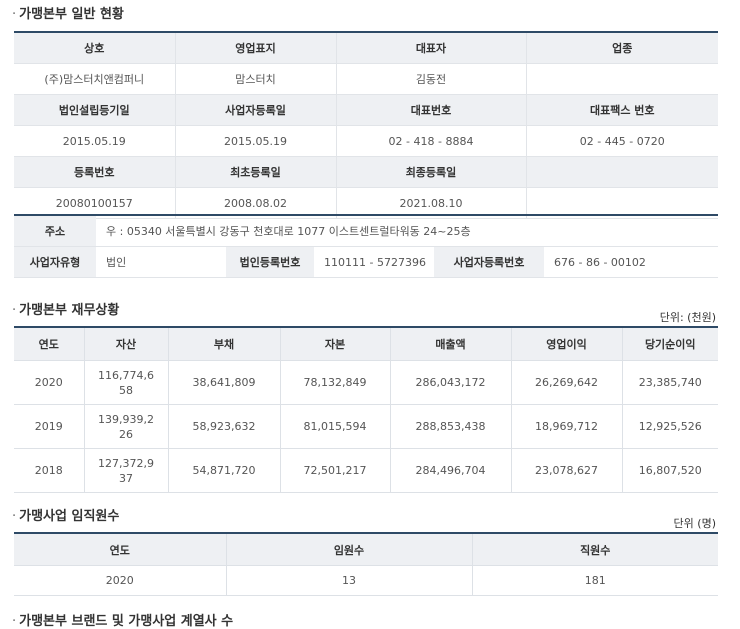 This screenshot has height=629, width=740. I want to click on assets-cell: 139,939,226, so click(126, 426).